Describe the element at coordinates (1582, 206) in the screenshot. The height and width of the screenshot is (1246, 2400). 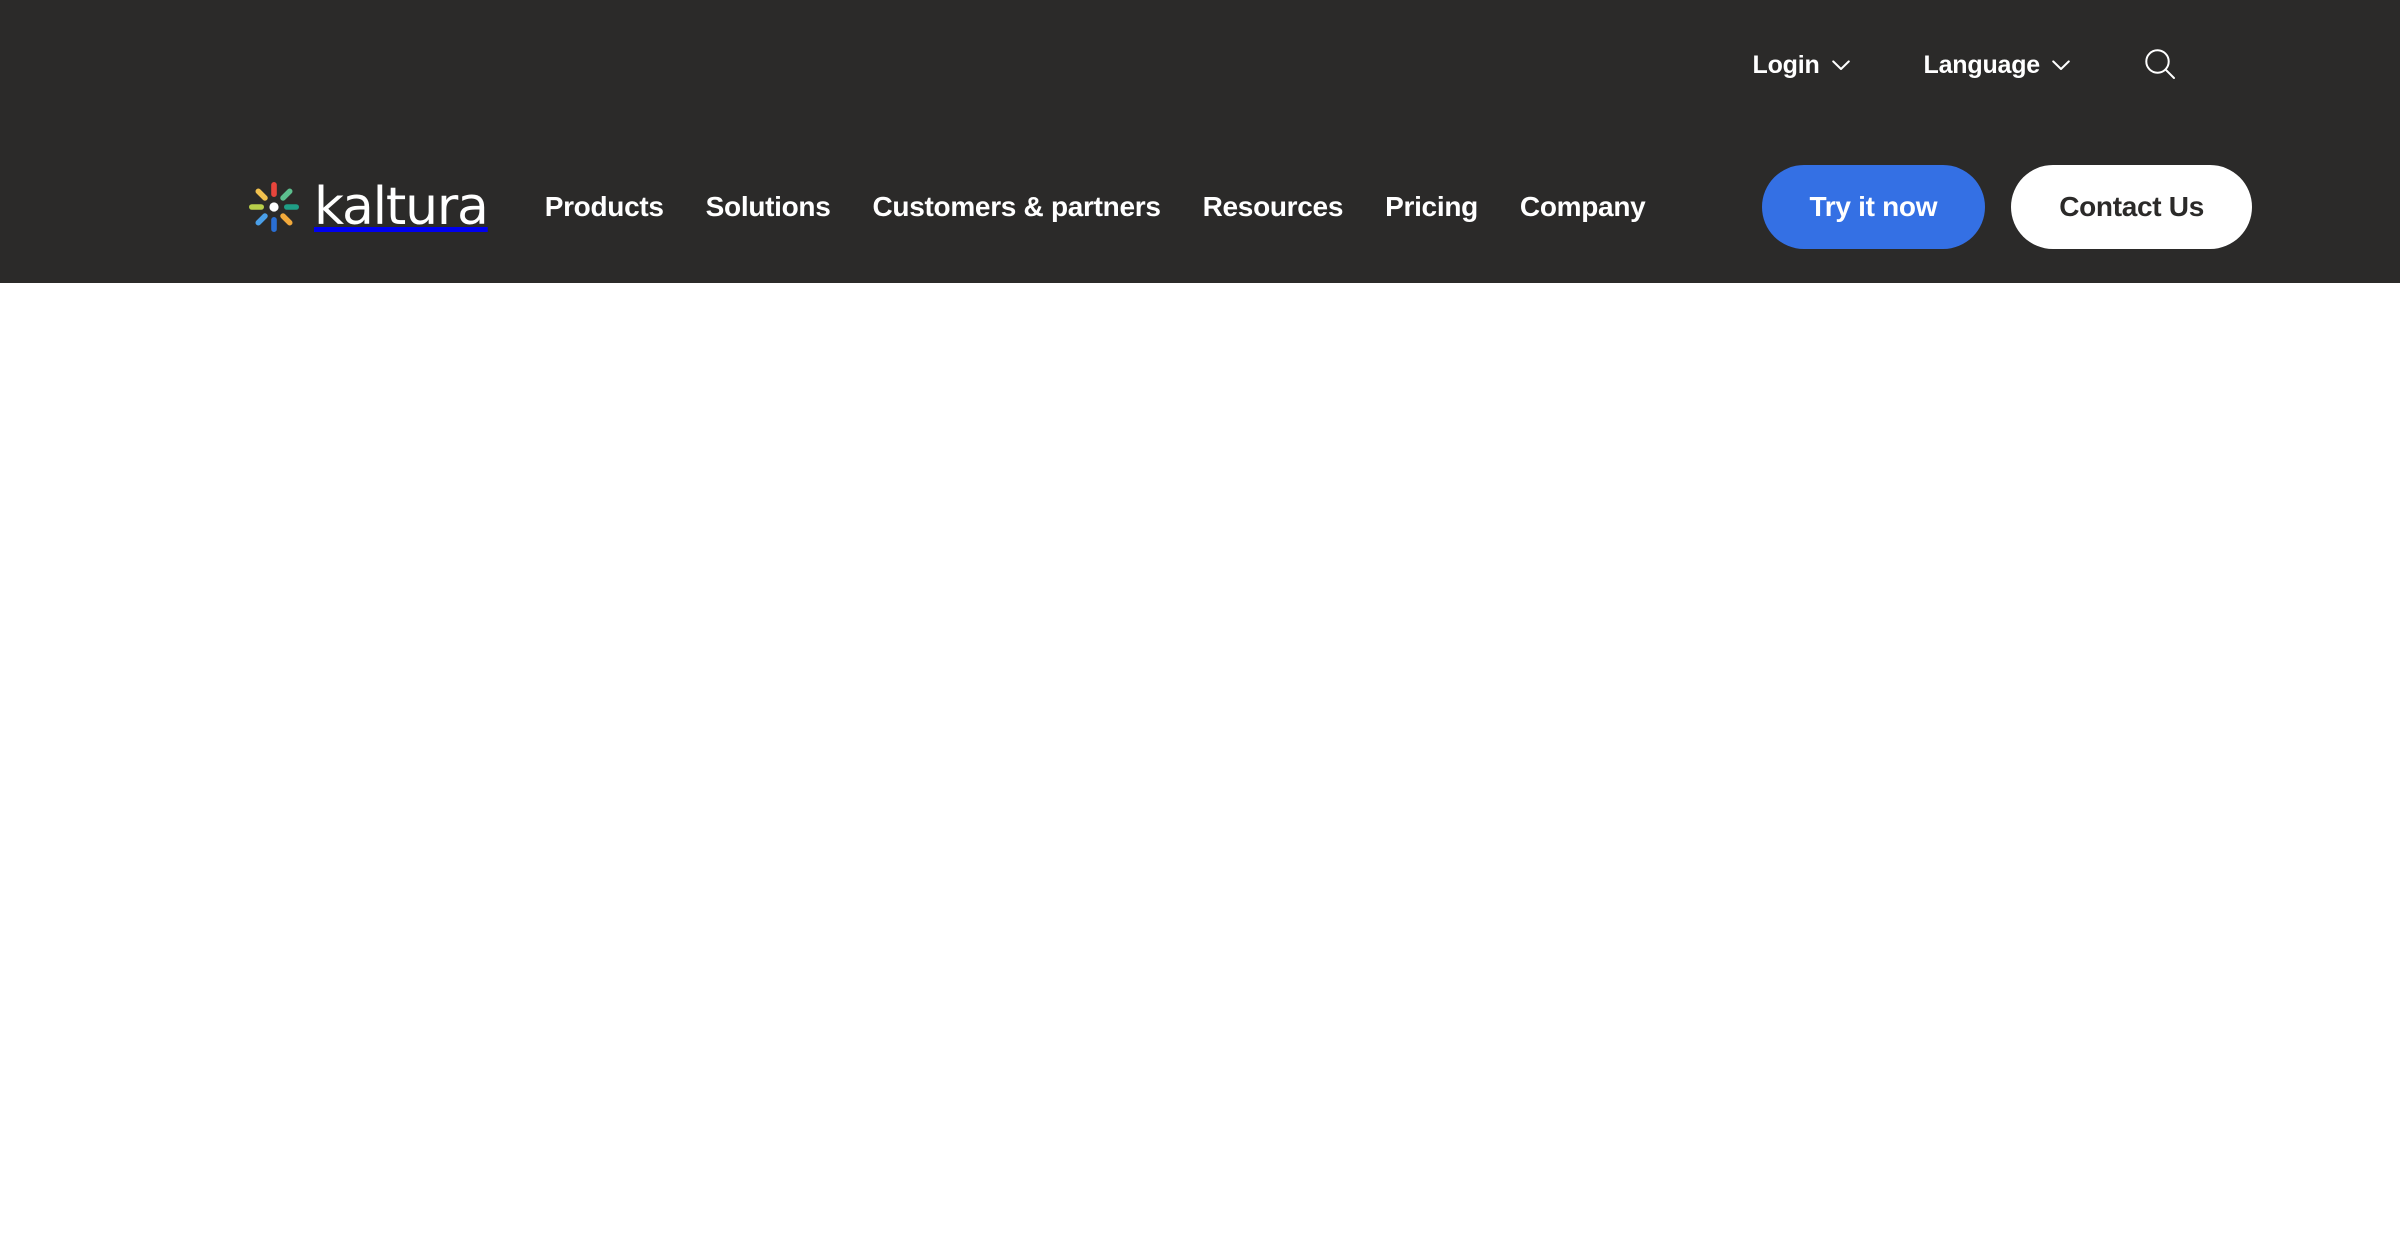
I see `nav-item-company: Company` at that location.